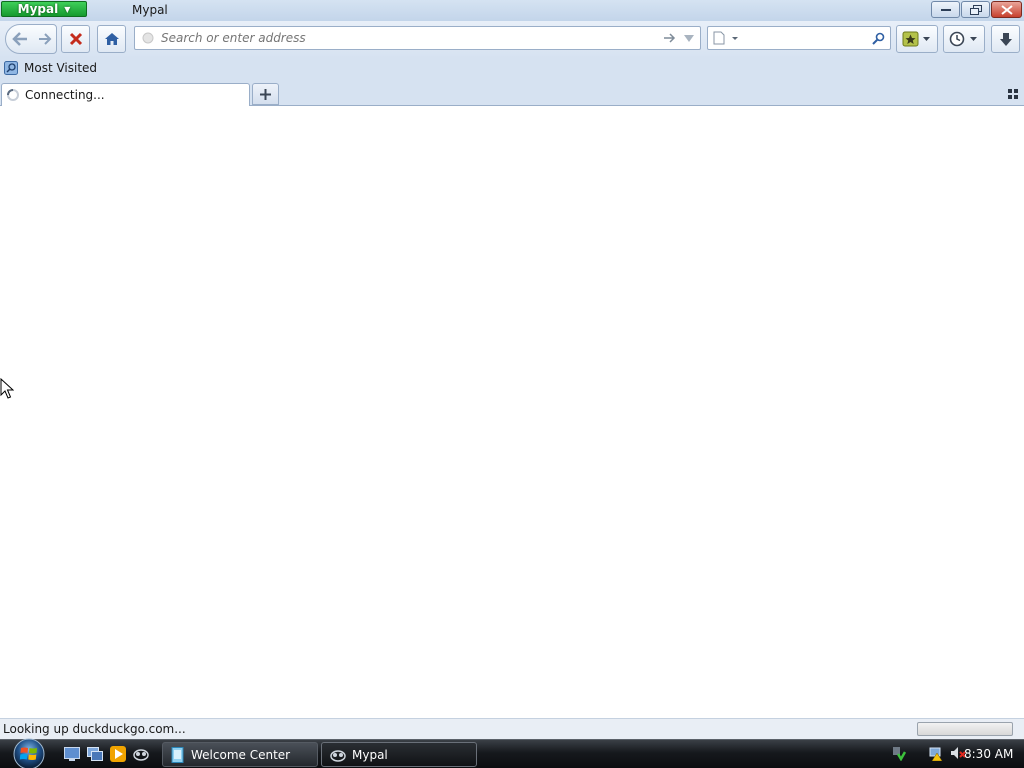  I want to click on taskbar: Welcome Center Mypal 8:30 AM, so click(512, 752).